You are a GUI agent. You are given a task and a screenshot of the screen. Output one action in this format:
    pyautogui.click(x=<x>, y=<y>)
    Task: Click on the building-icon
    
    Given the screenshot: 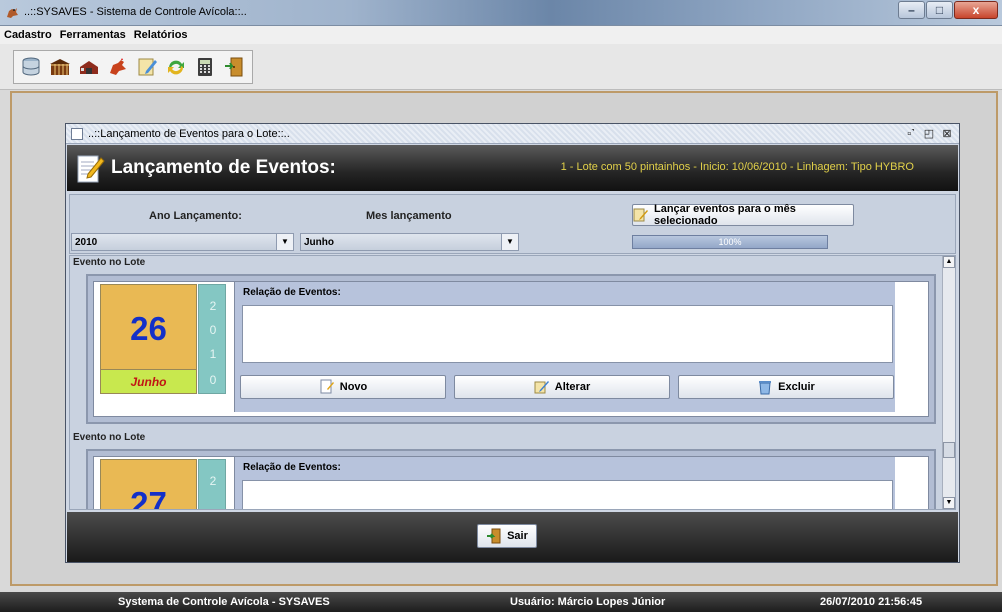 What is the action you would take?
    pyautogui.click(x=88, y=67)
    